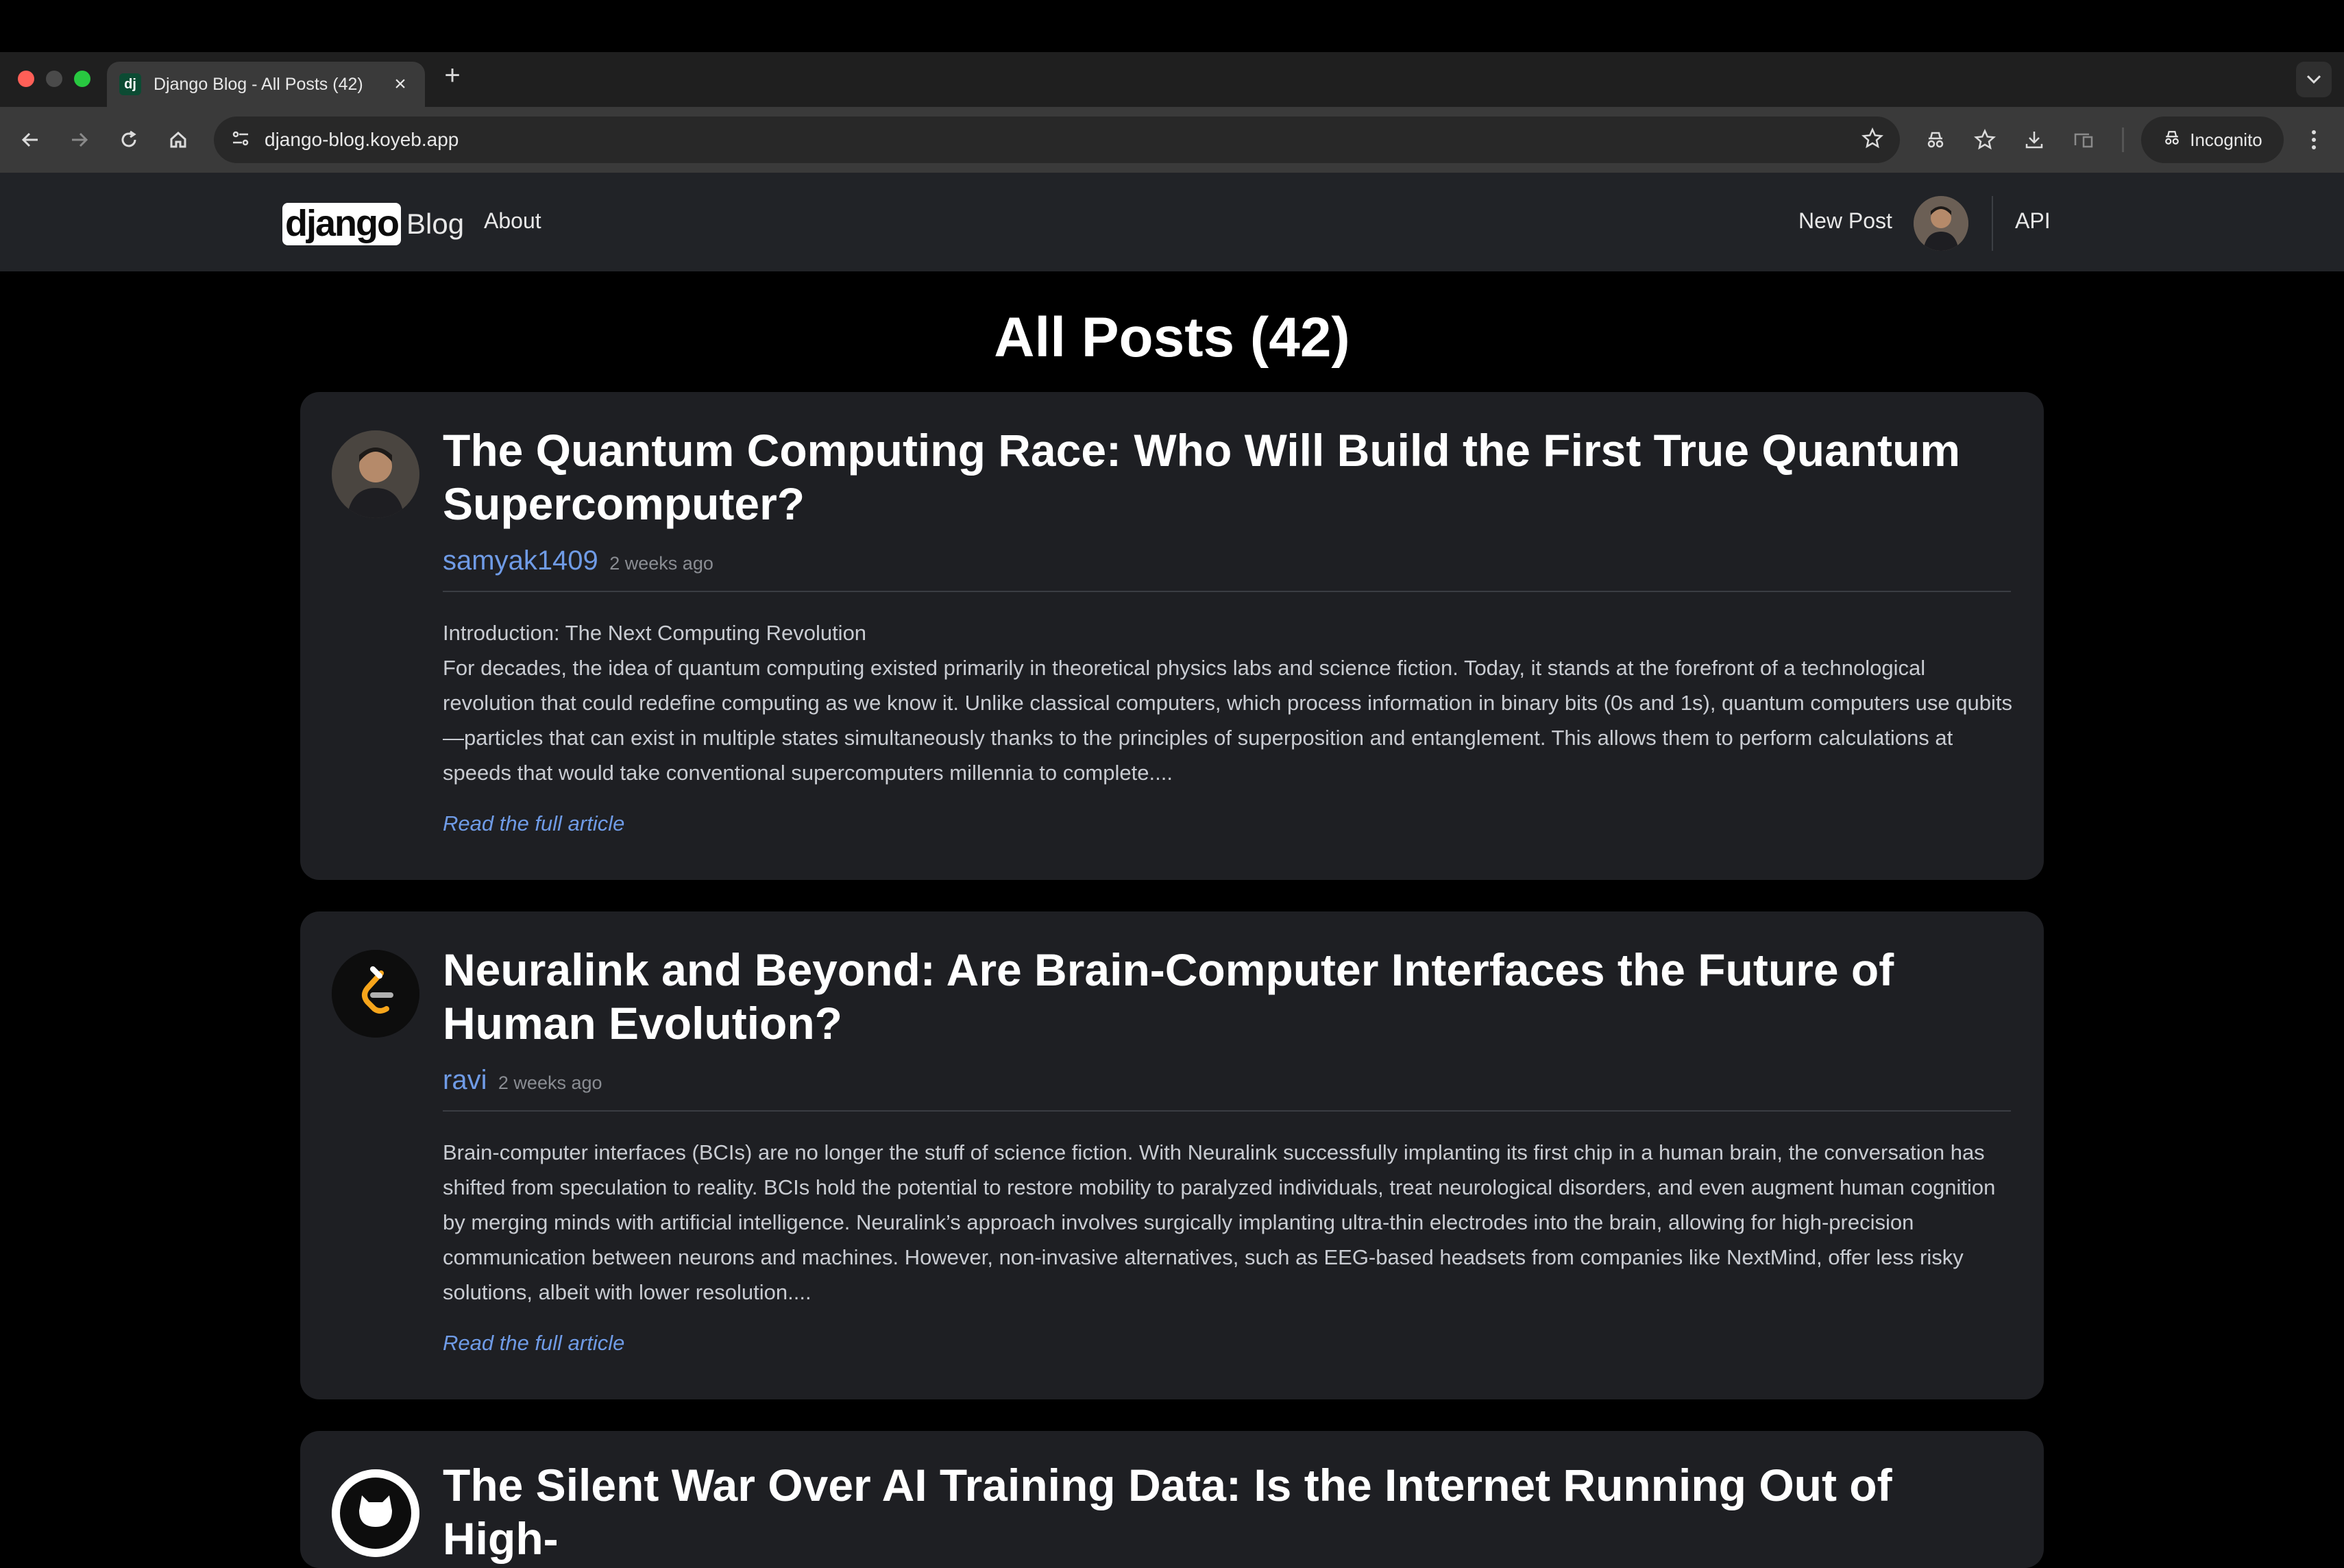  Describe the element at coordinates (178, 139) in the screenshot. I see `home-icon` at that location.